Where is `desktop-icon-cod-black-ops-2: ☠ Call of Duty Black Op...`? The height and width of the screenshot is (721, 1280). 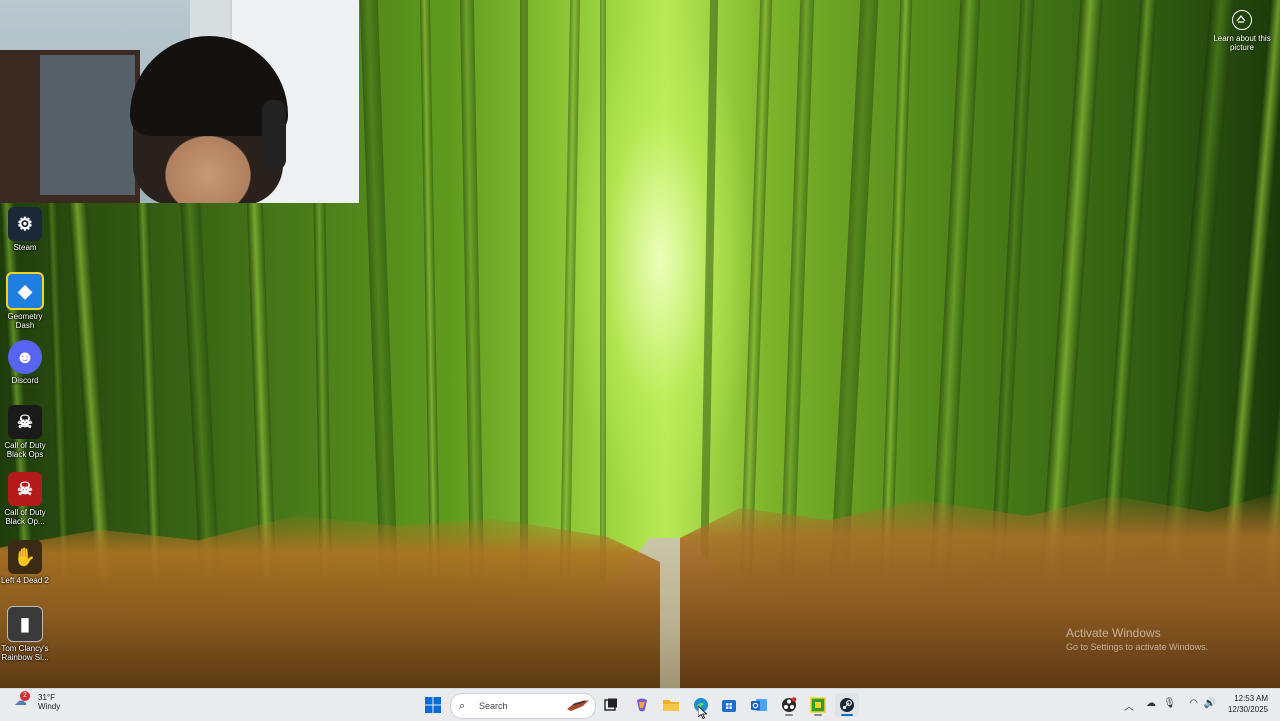
desktop-icon-cod-black-ops-2: ☠ Call of Duty Black Op... is located at coordinates (25, 499).